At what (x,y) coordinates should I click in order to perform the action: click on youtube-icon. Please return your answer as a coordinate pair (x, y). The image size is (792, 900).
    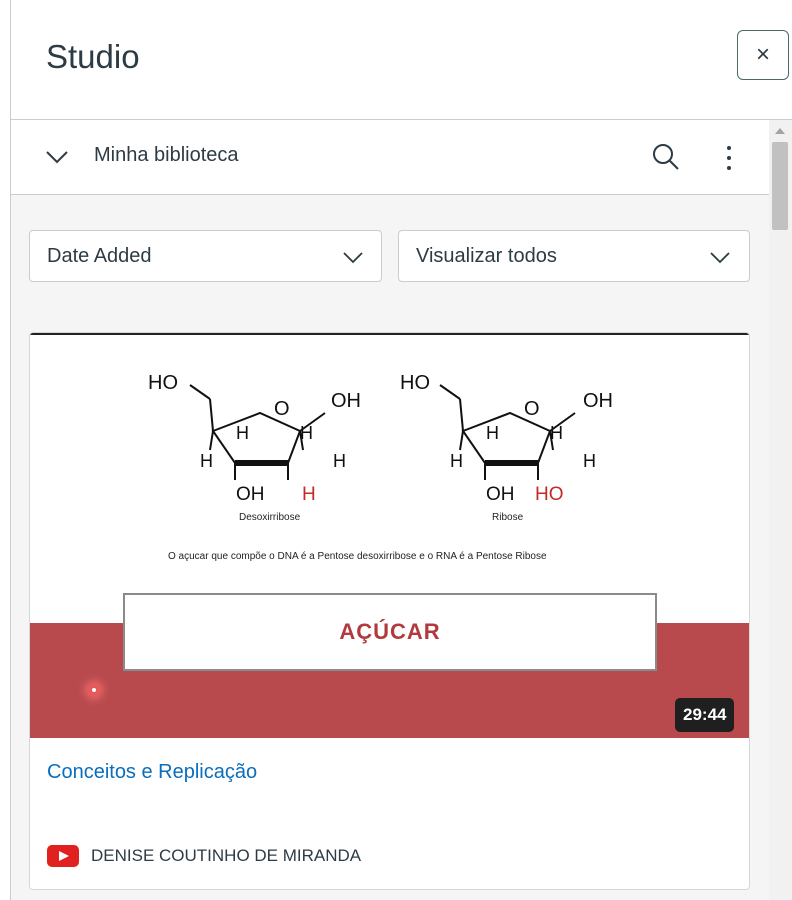
    Looking at the image, I should click on (63, 856).